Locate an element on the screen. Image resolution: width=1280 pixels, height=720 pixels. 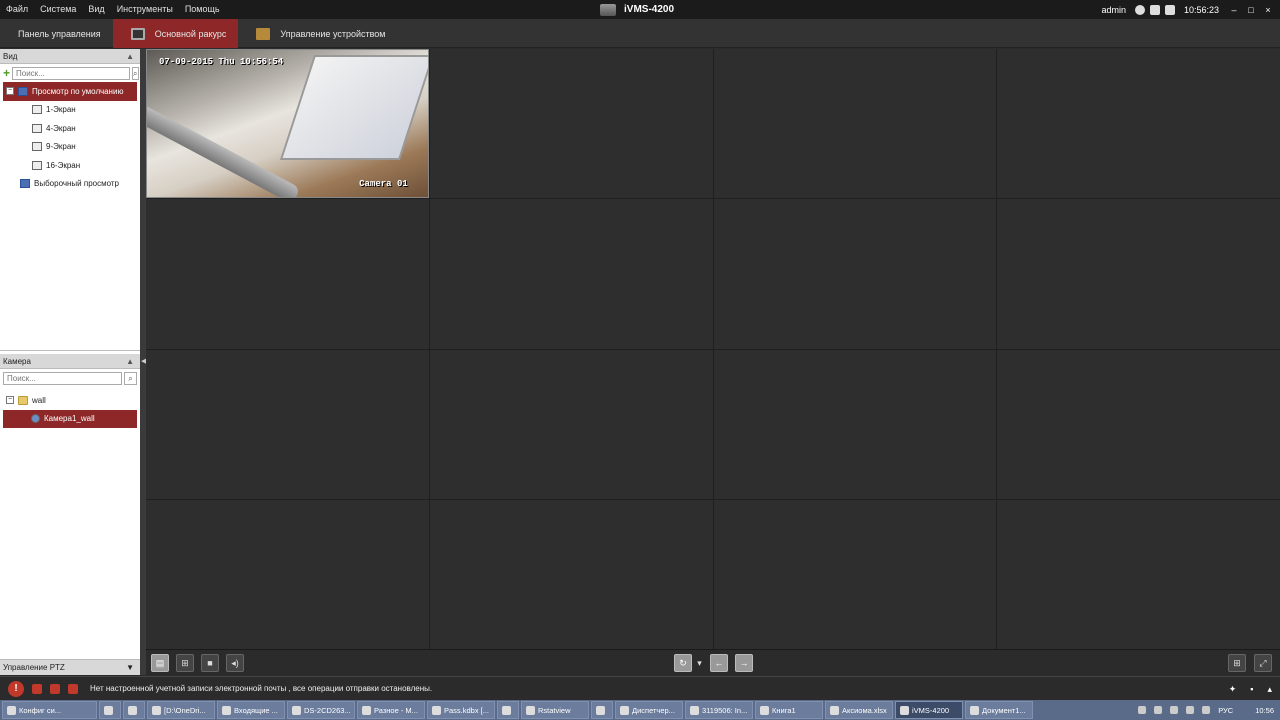
tab-control-panel: Панель управления is located at coordinates (80, 49).